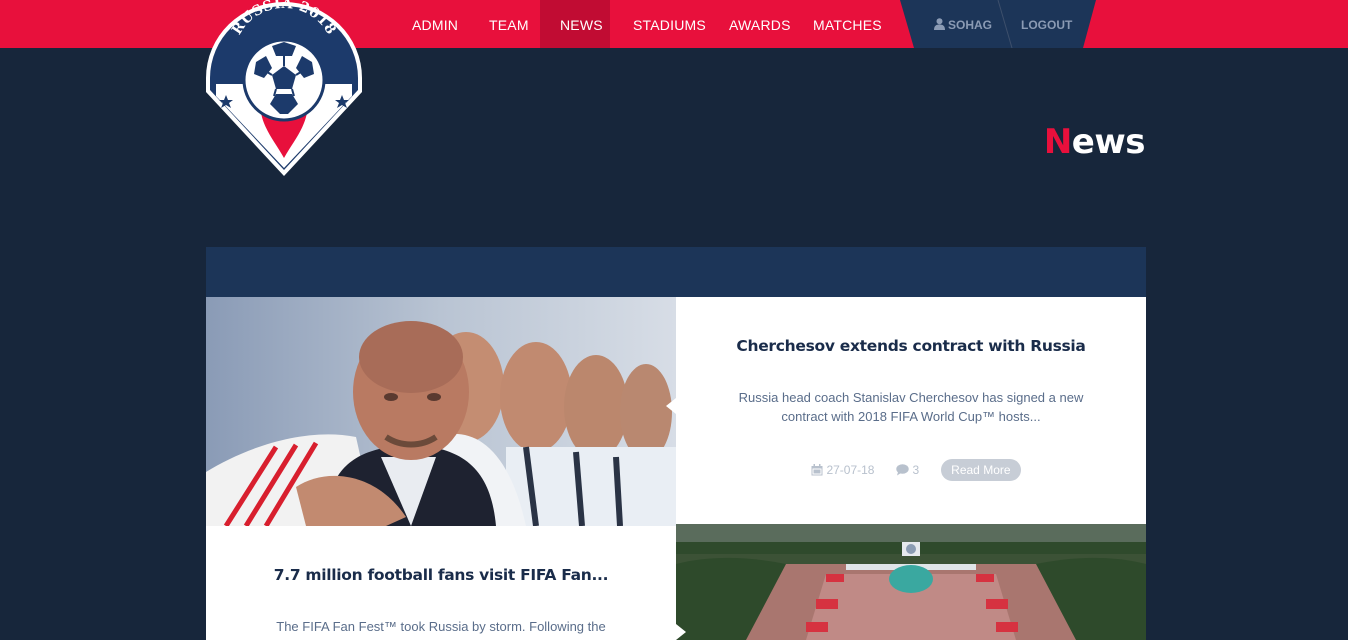  I want to click on article-2-image, so click(911, 582).